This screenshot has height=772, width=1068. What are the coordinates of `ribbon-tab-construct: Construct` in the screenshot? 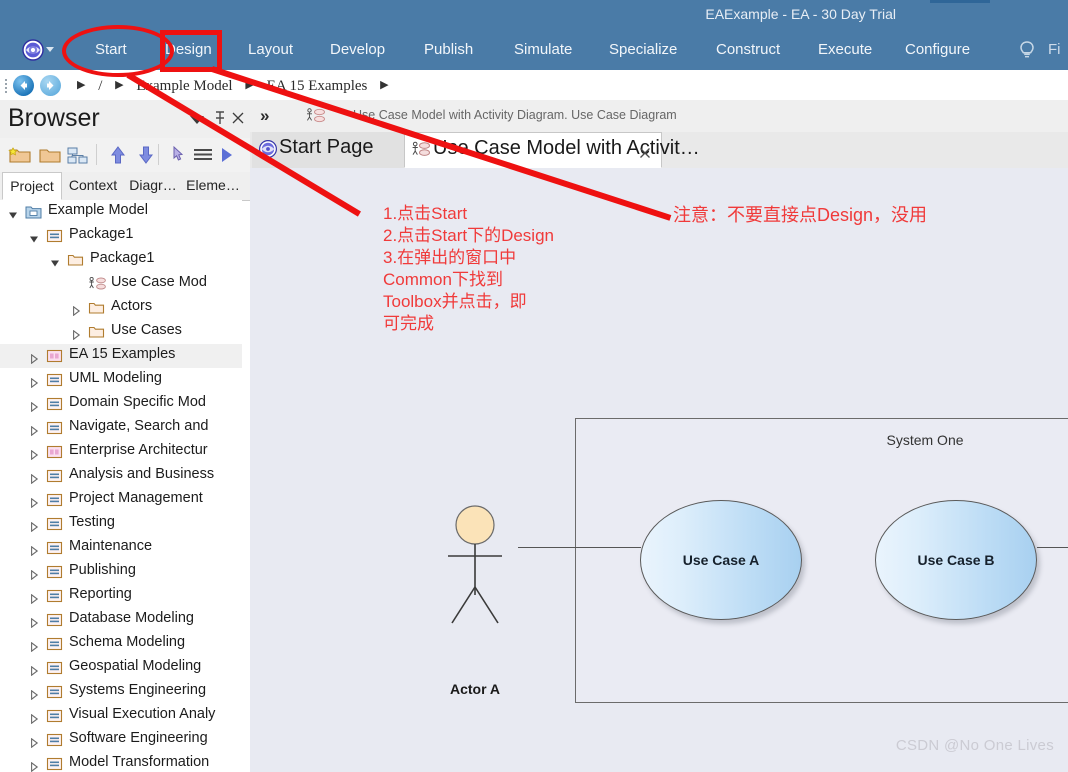 It's located at (748, 50).